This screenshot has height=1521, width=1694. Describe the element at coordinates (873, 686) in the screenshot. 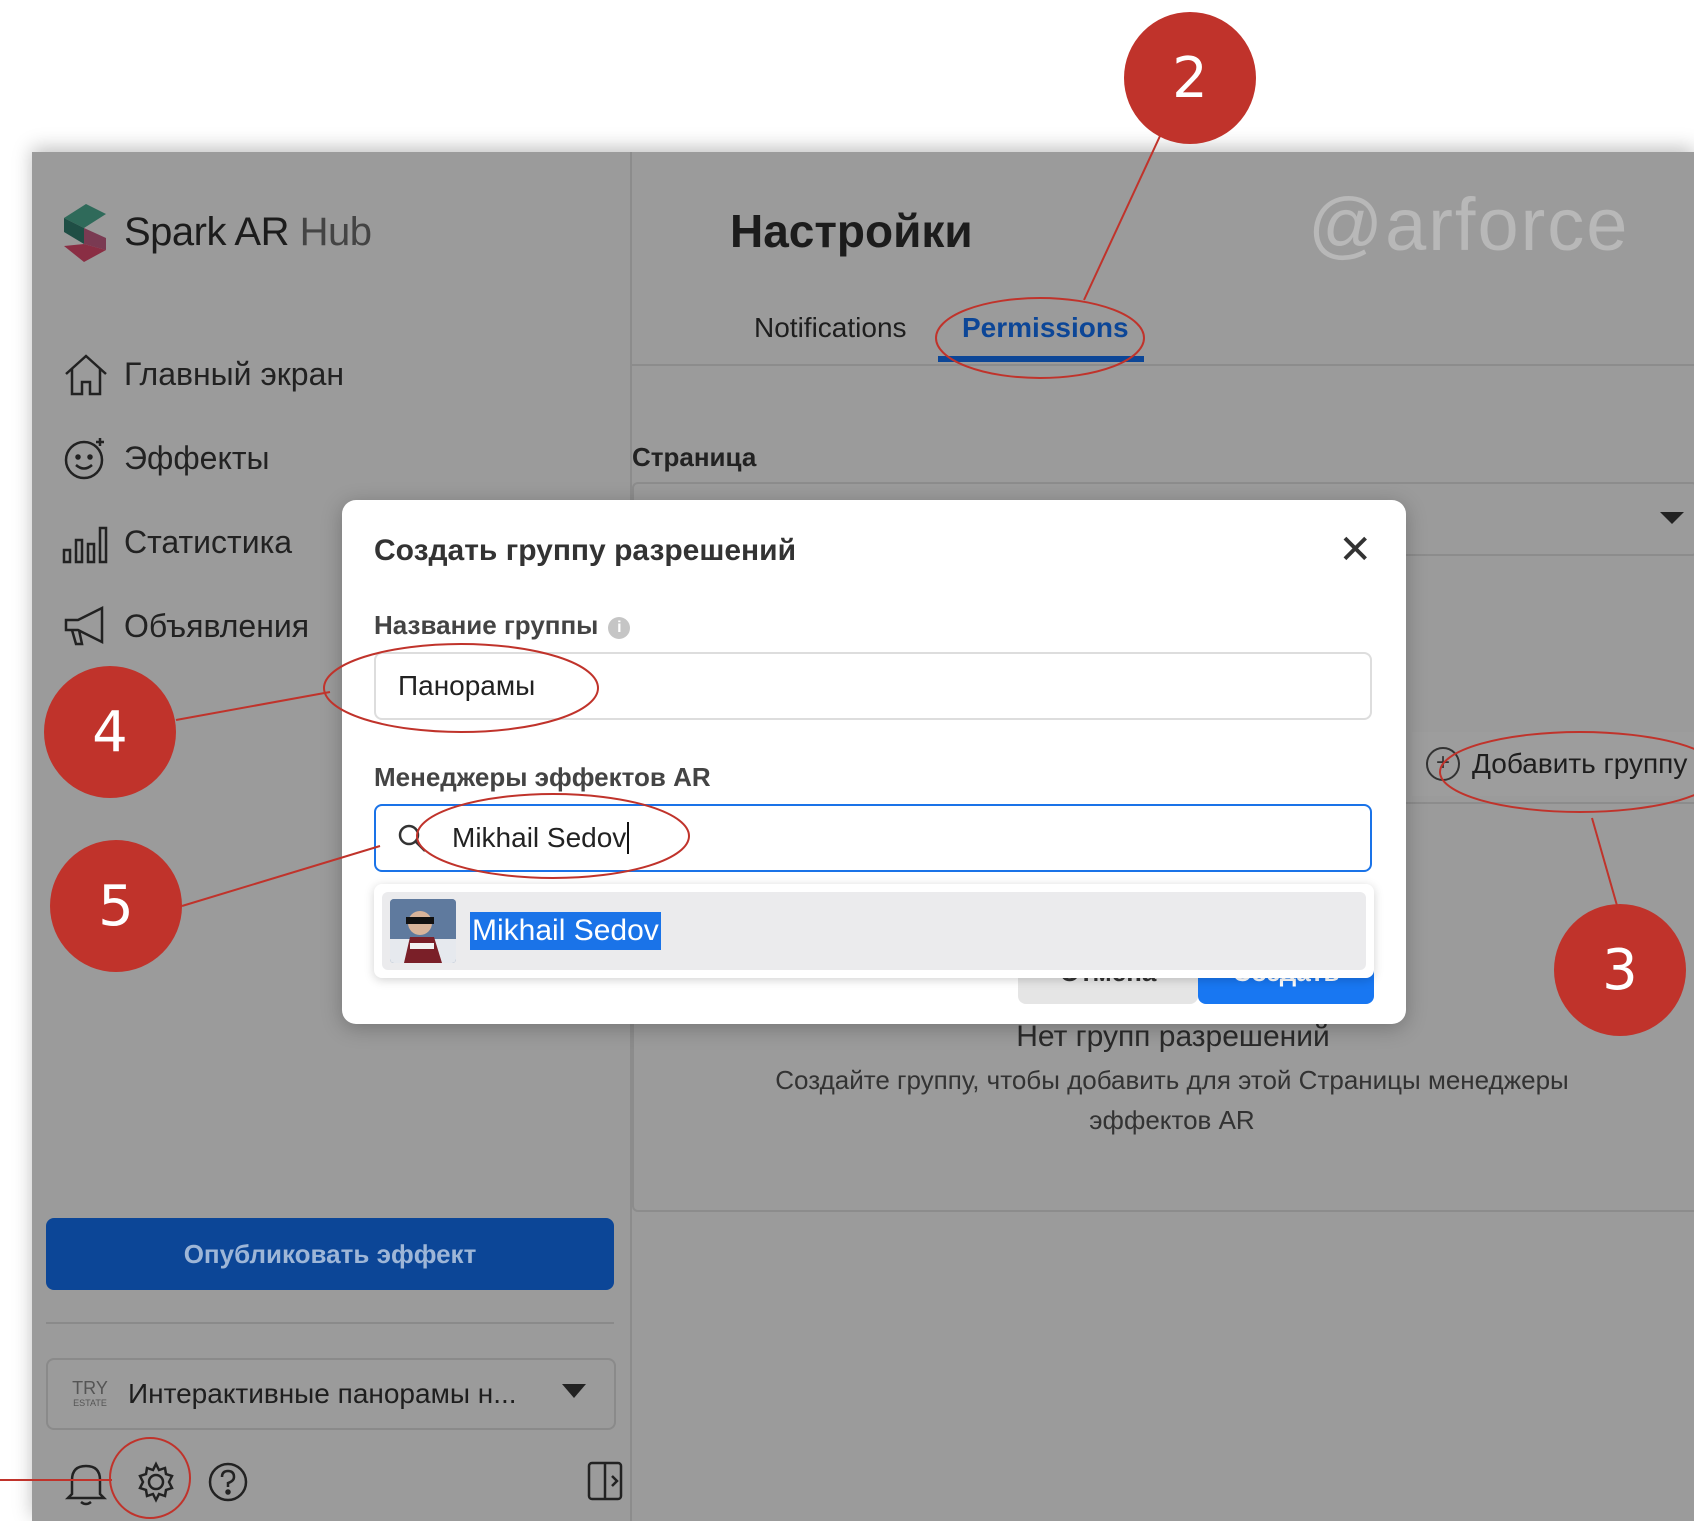

I see `group-name-field: Панорамы` at that location.